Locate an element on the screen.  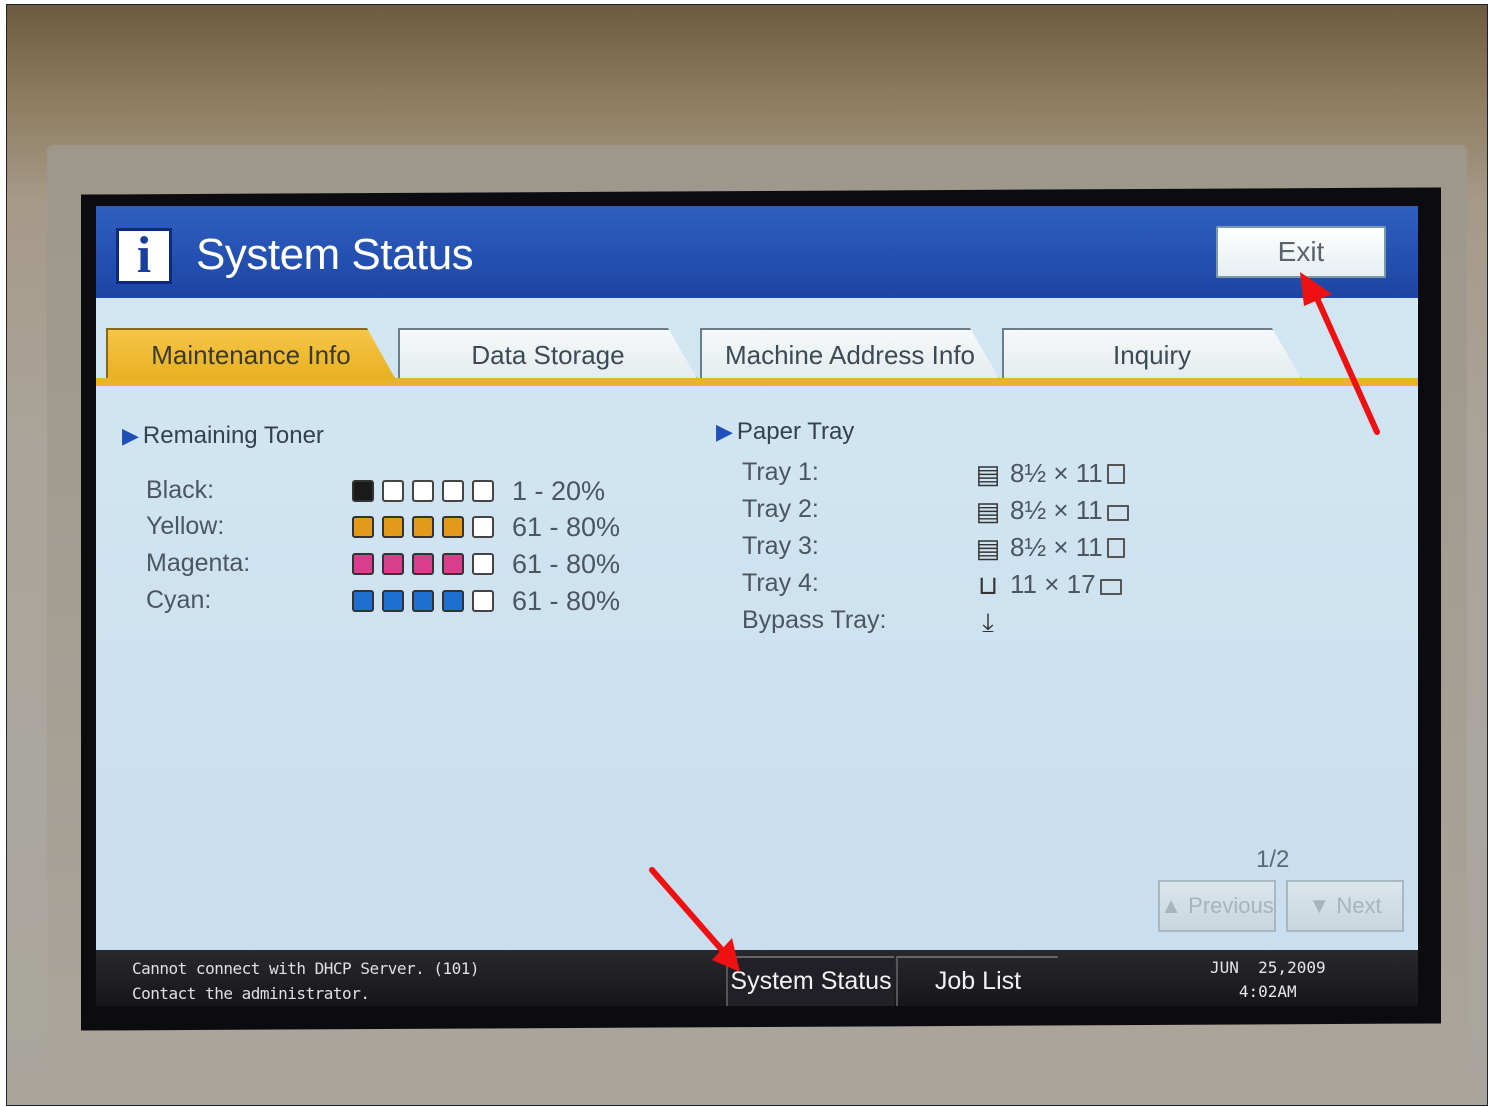
next-button: ▼ Next is located at coordinates (1345, 906).